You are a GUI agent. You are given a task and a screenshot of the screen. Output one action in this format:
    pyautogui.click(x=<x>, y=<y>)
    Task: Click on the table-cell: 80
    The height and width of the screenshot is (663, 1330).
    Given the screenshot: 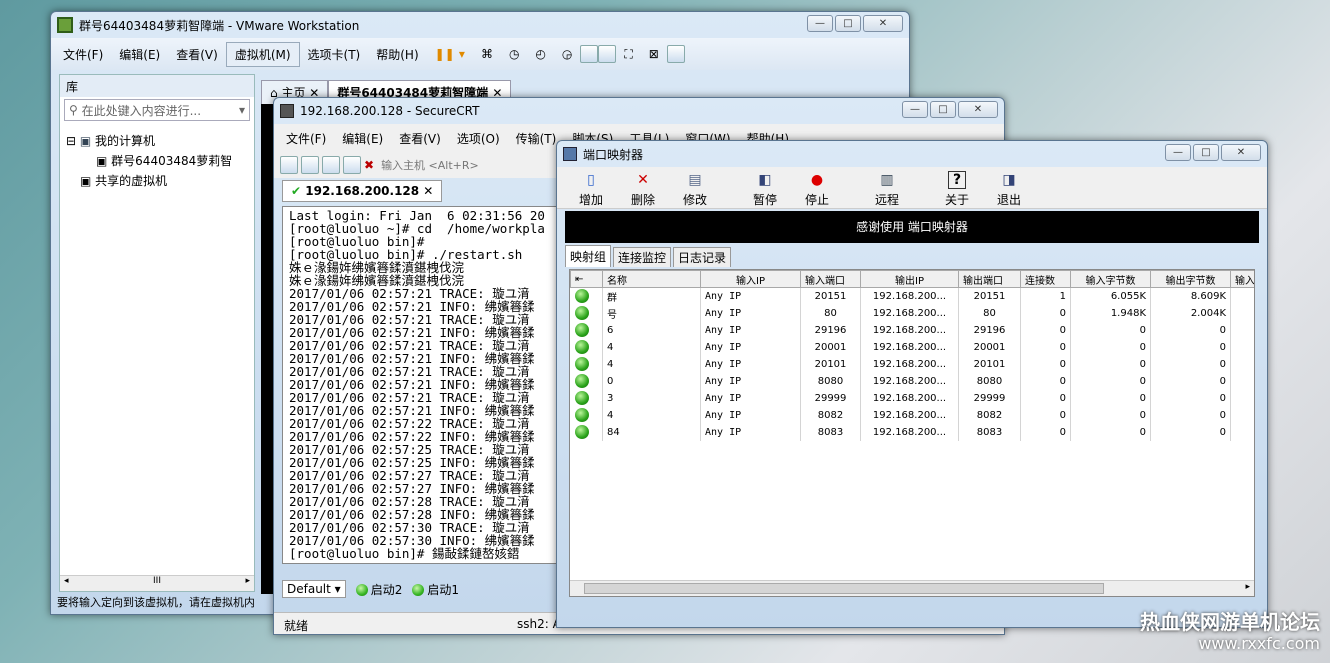 What is the action you would take?
    pyautogui.click(x=989, y=313)
    